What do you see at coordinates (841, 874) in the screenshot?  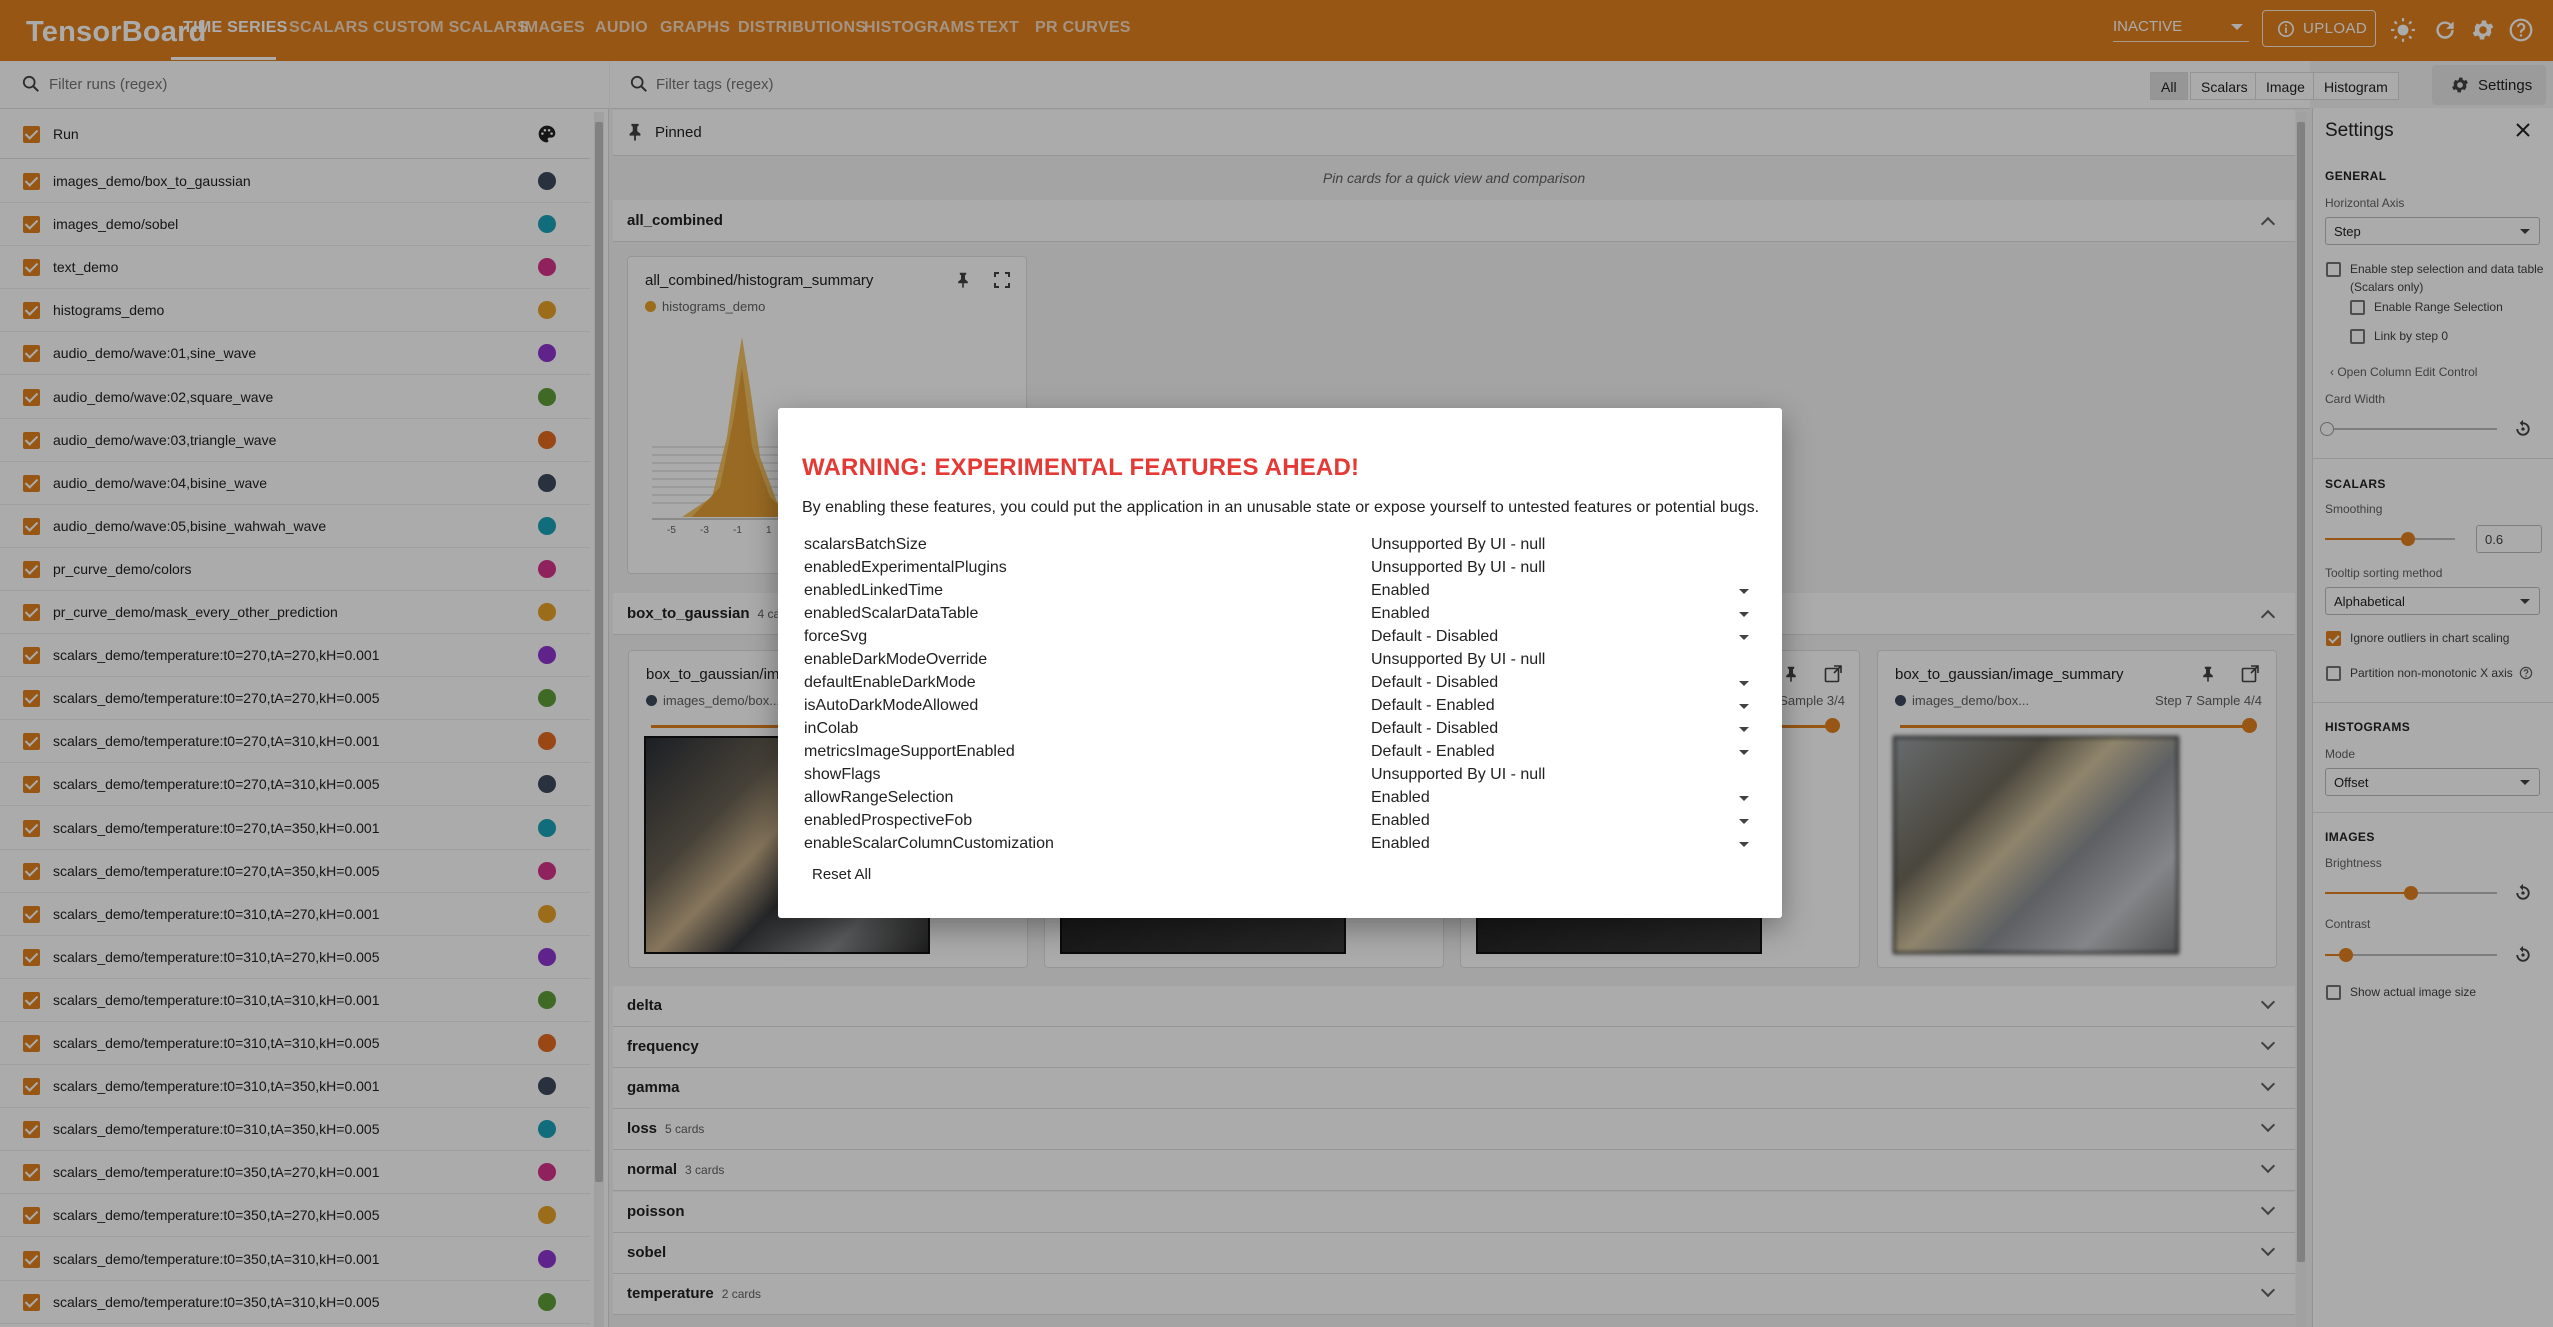 I see `reset-all-button: Reset All` at bounding box center [841, 874].